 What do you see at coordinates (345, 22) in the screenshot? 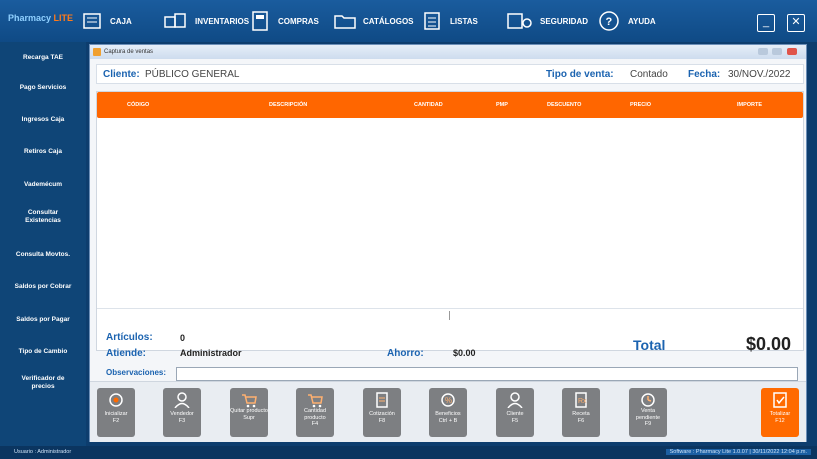
I see `folder-icon` at bounding box center [345, 22].